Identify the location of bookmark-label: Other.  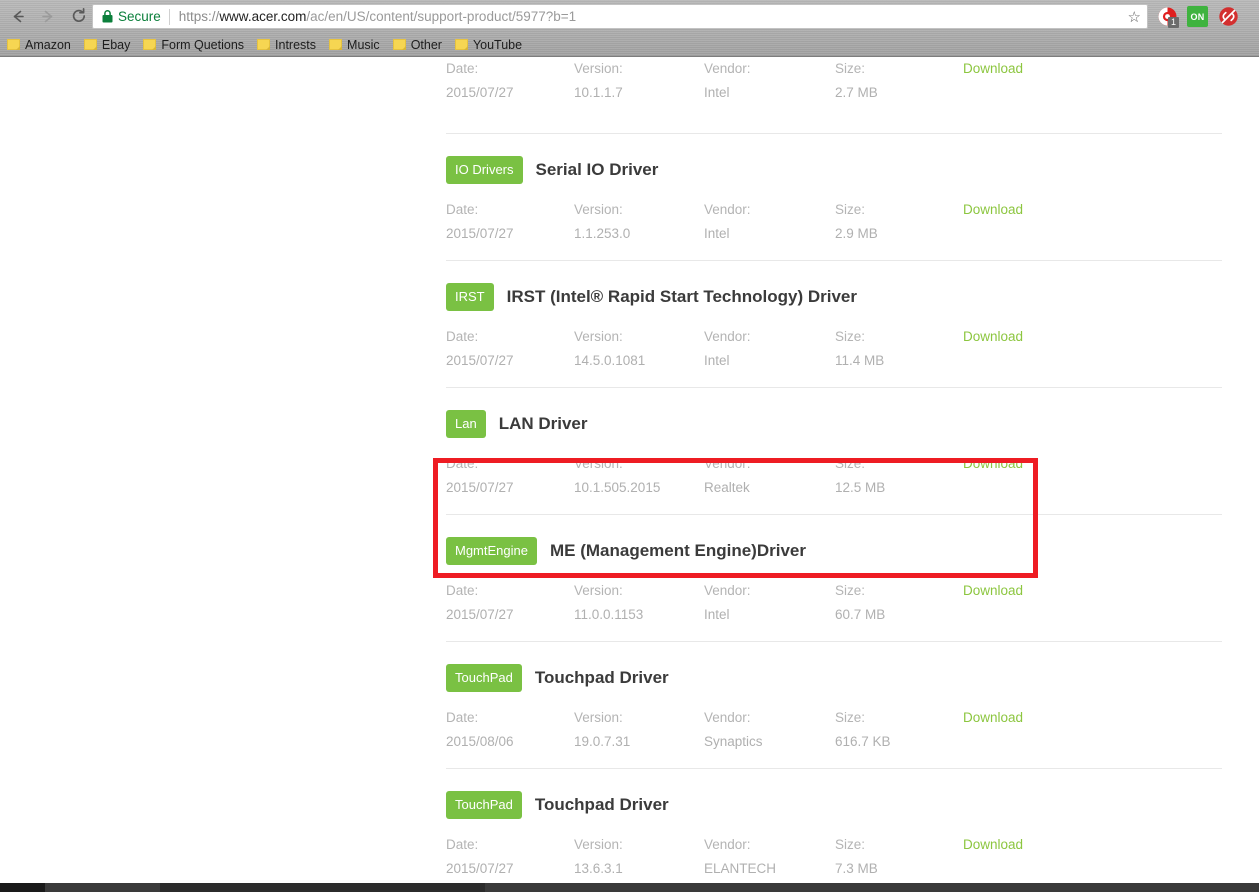
(426, 44).